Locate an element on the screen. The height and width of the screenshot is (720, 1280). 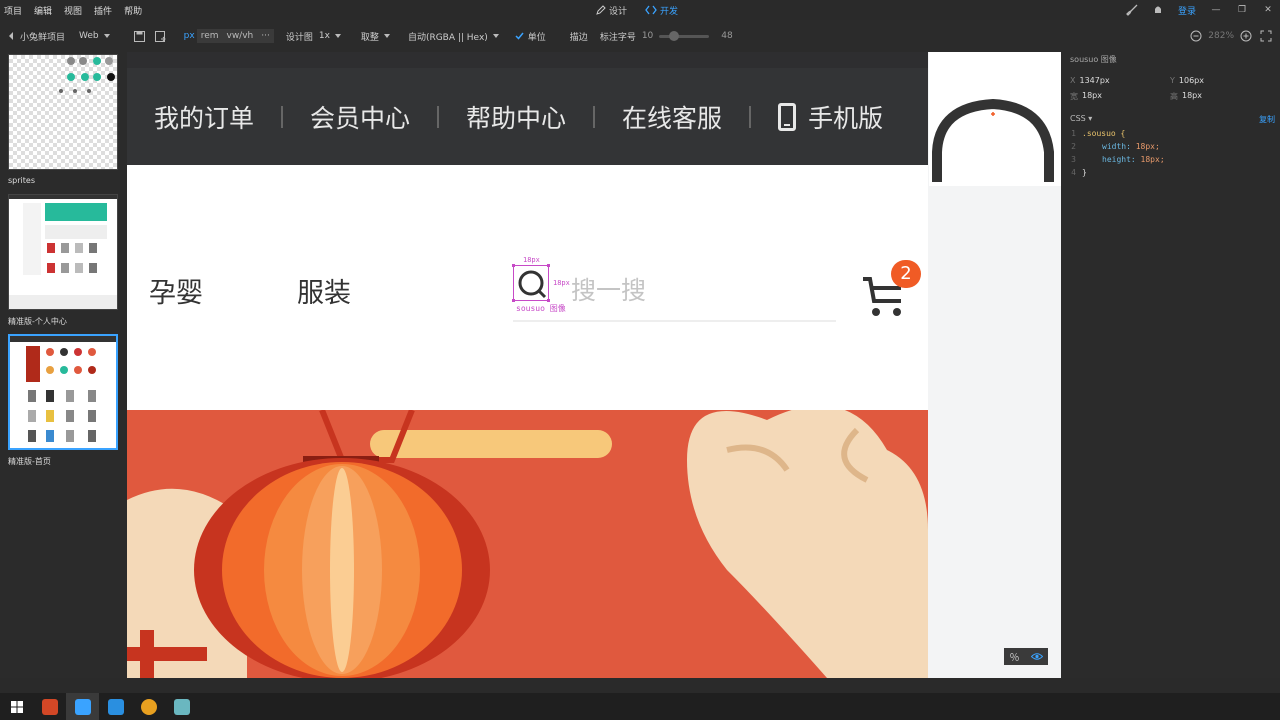
cart-button: 2 is located at coordinates (896, 290).